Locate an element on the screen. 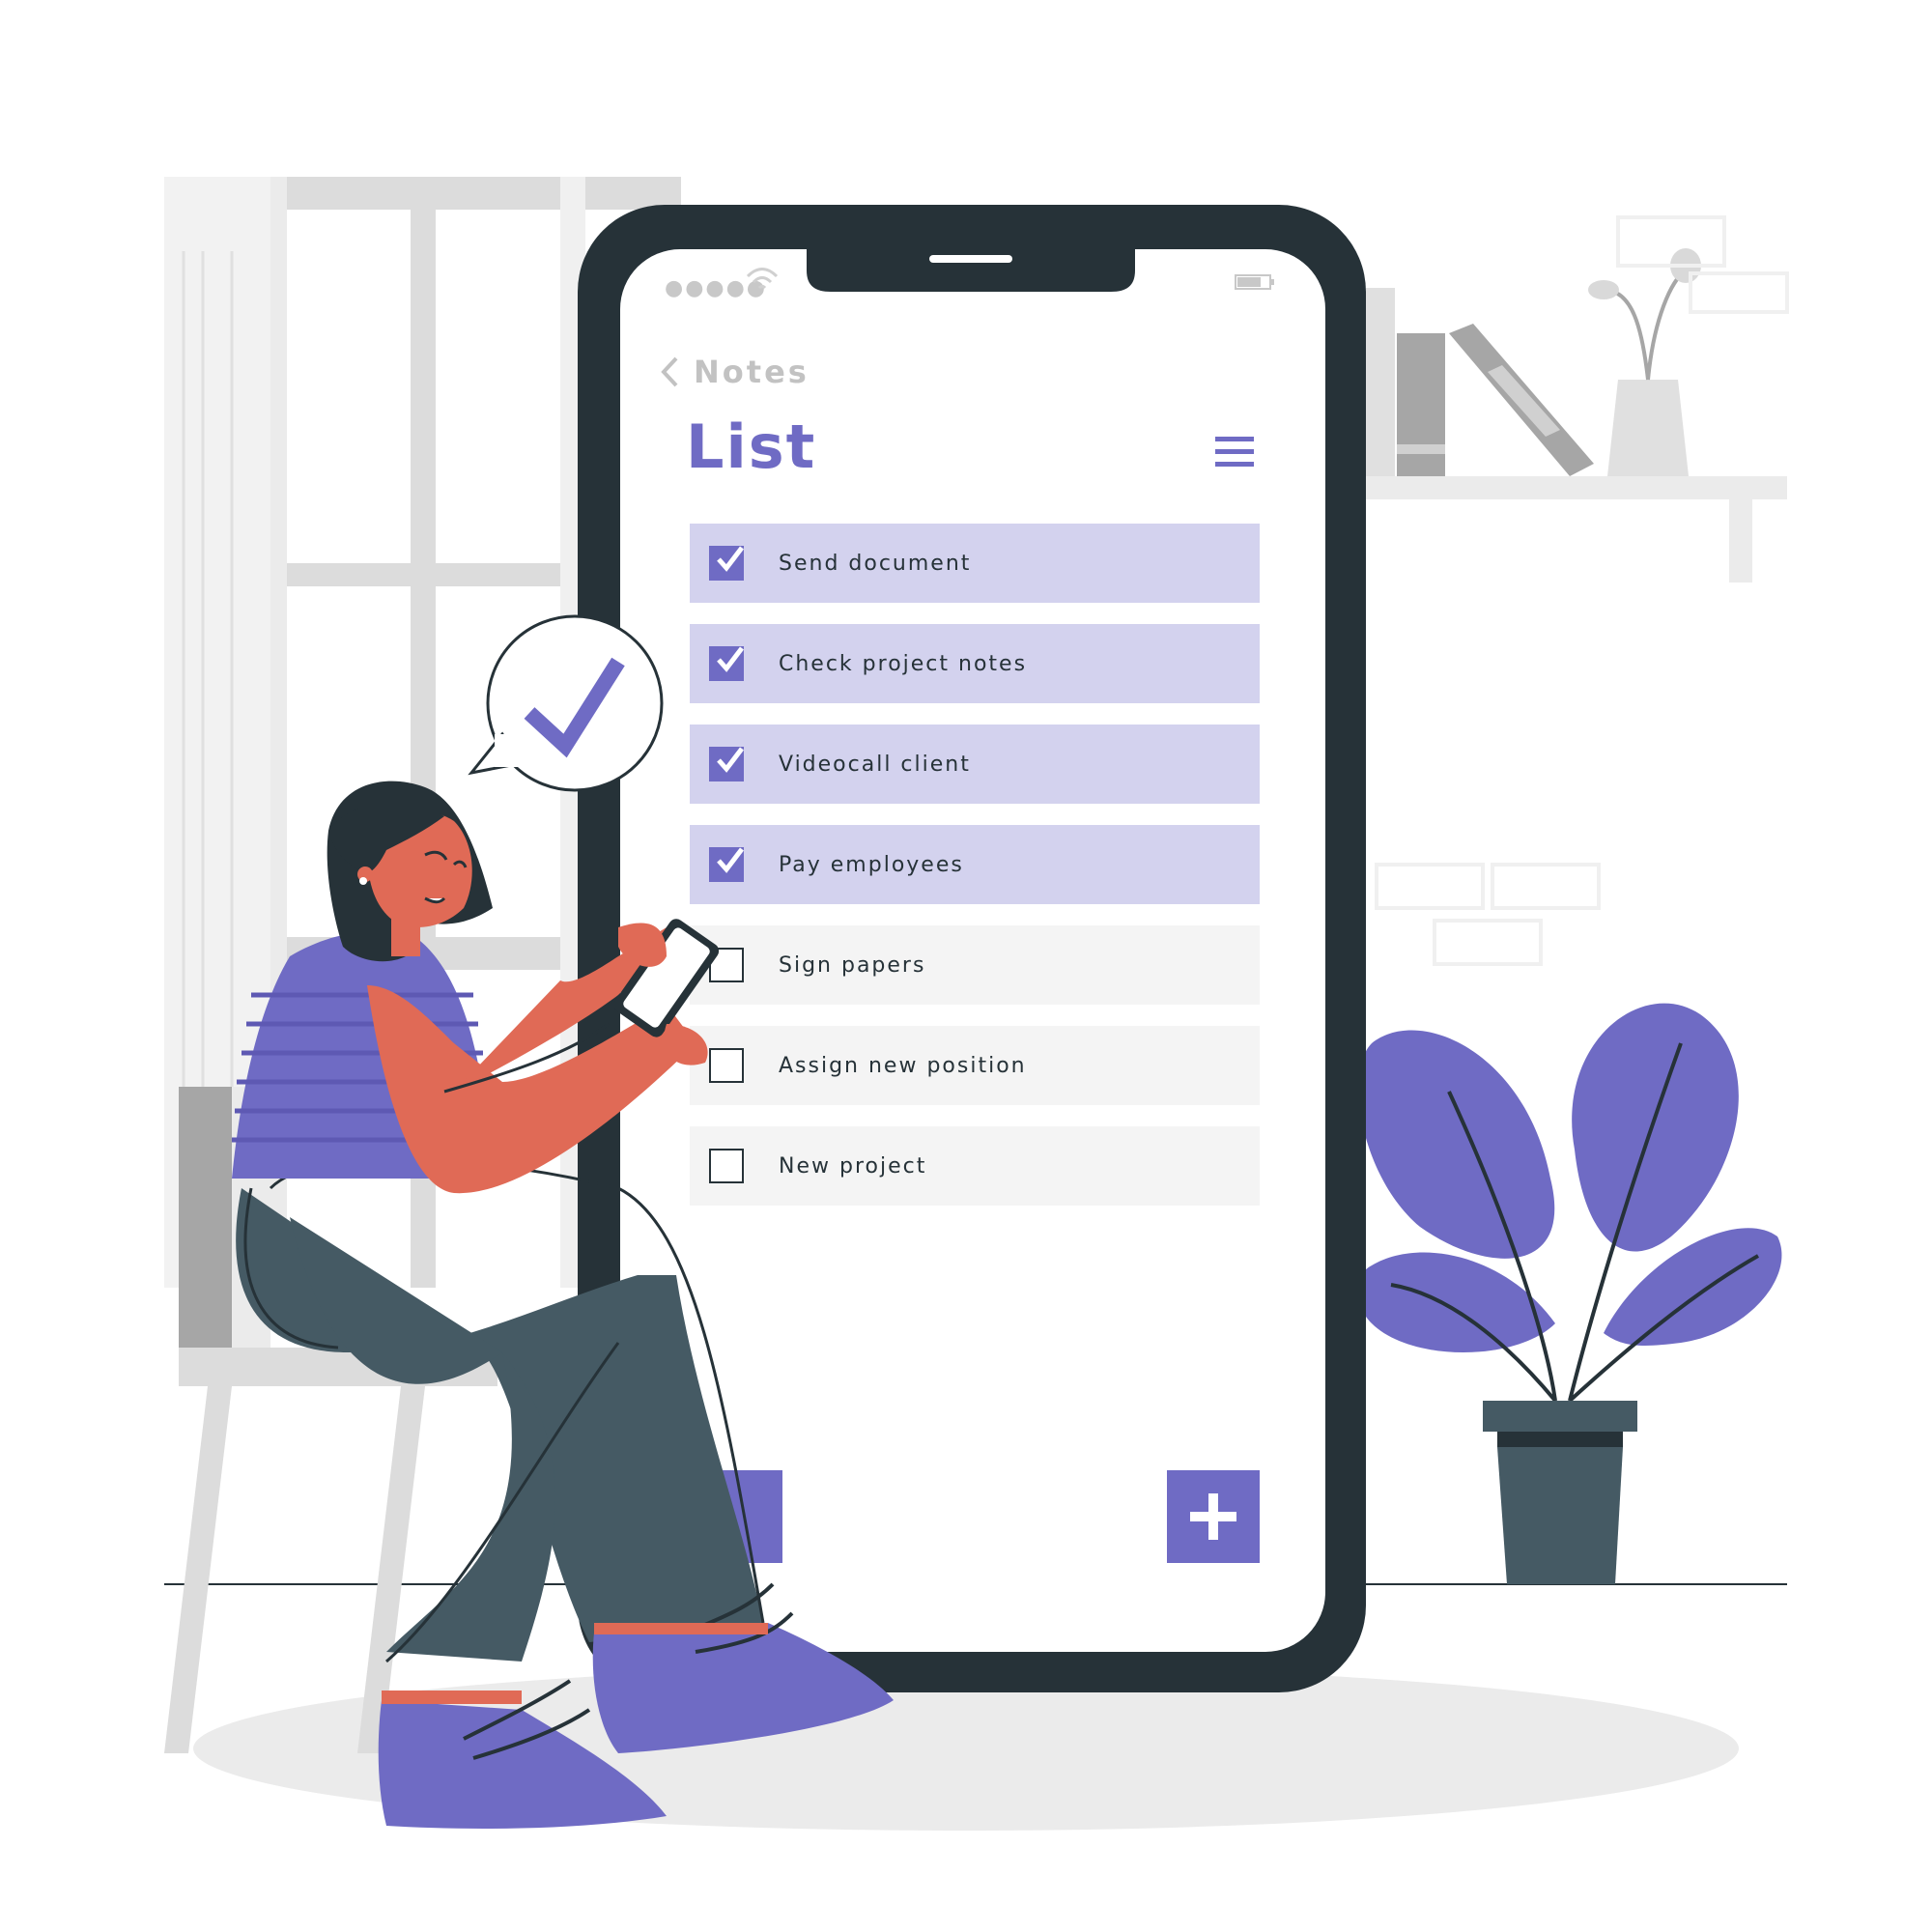  chevron-left-icon is located at coordinates (669, 371).